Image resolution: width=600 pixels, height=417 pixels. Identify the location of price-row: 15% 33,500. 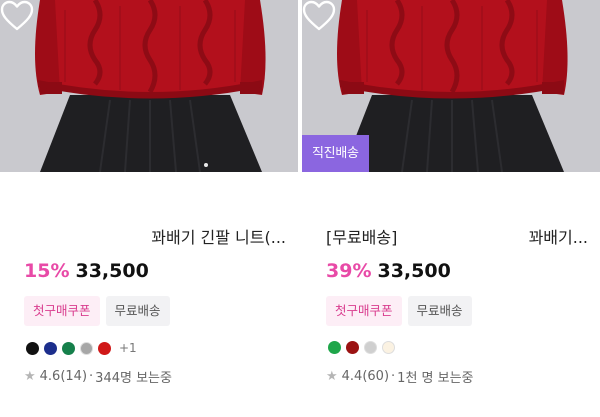
(86, 271).